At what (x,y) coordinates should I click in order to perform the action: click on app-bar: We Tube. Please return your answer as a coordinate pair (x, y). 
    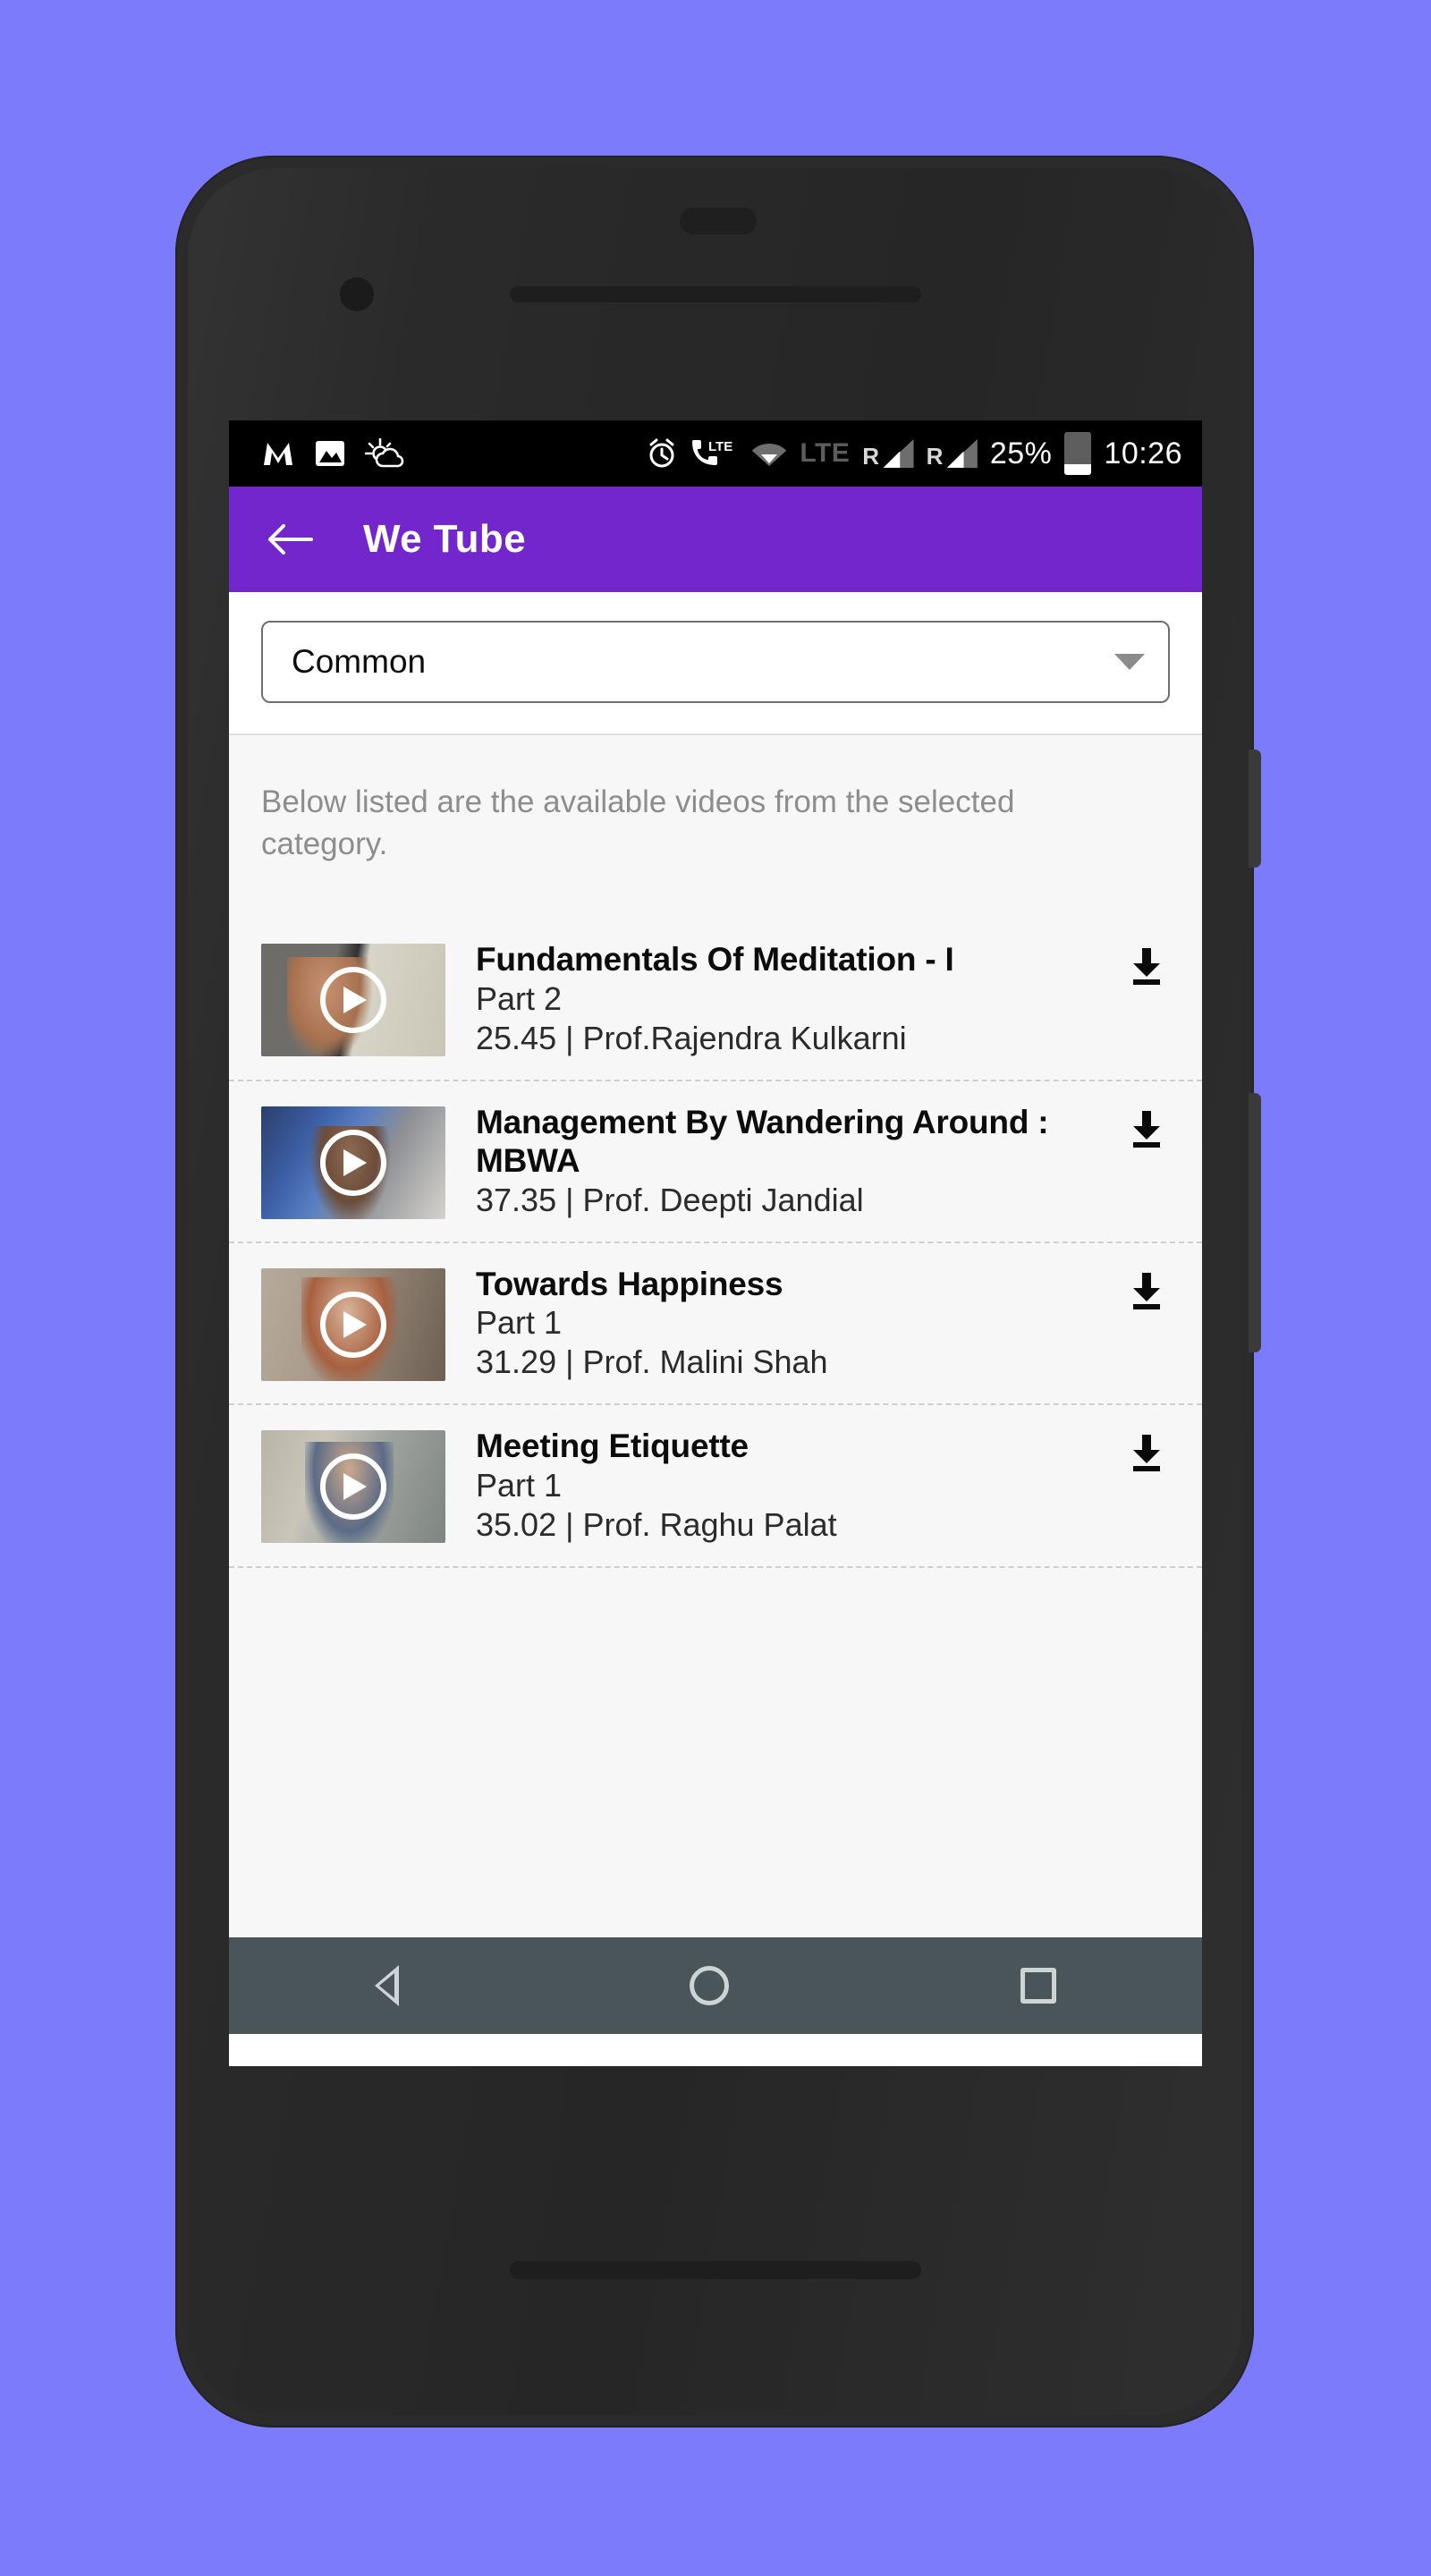
    Looking at the image, I should click on (716, 539).